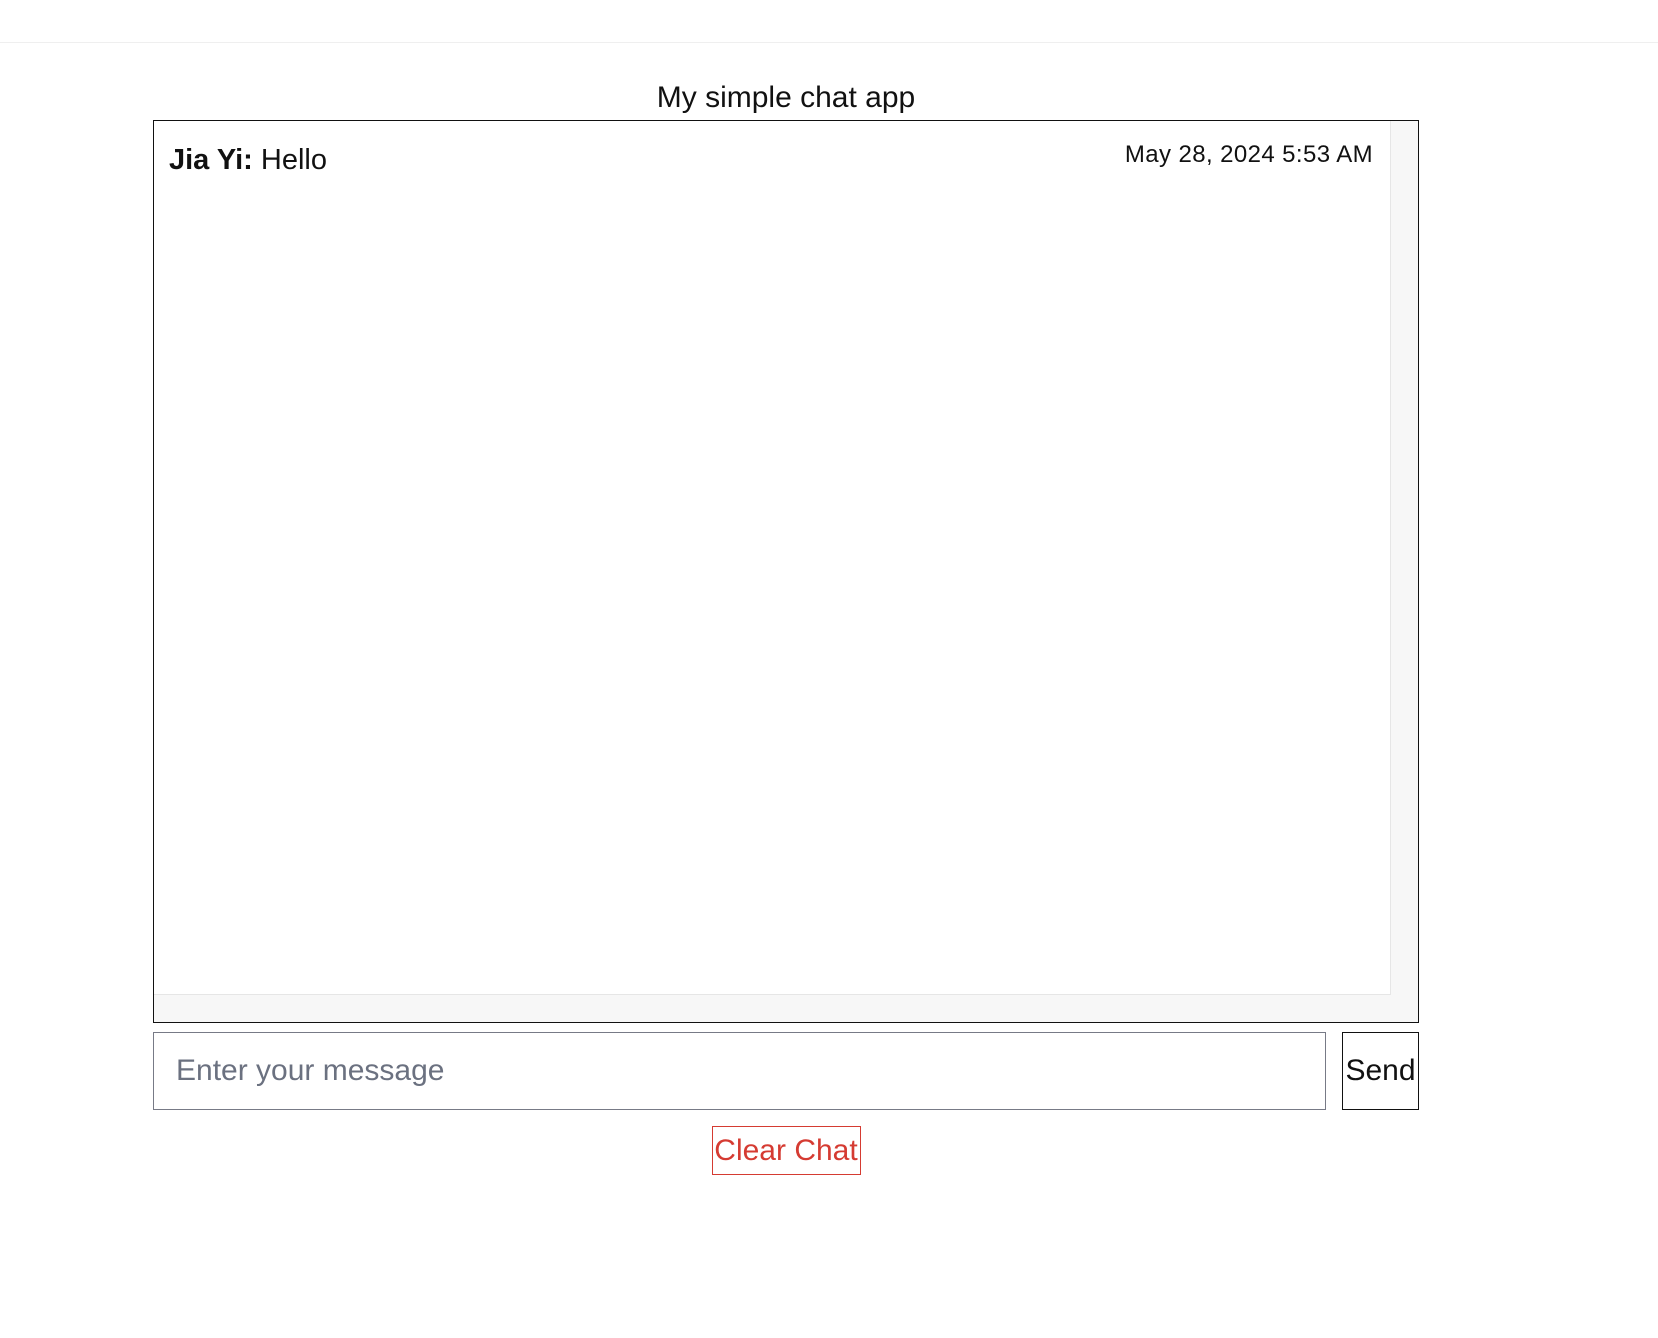 The height and width of the screenshot is (1338, 1658). Describe the element at coordinates (772, 148) in the screenshot. I see `message-item: Jia Yi: Hello May 28, 2024 5:53 AM` at that location.